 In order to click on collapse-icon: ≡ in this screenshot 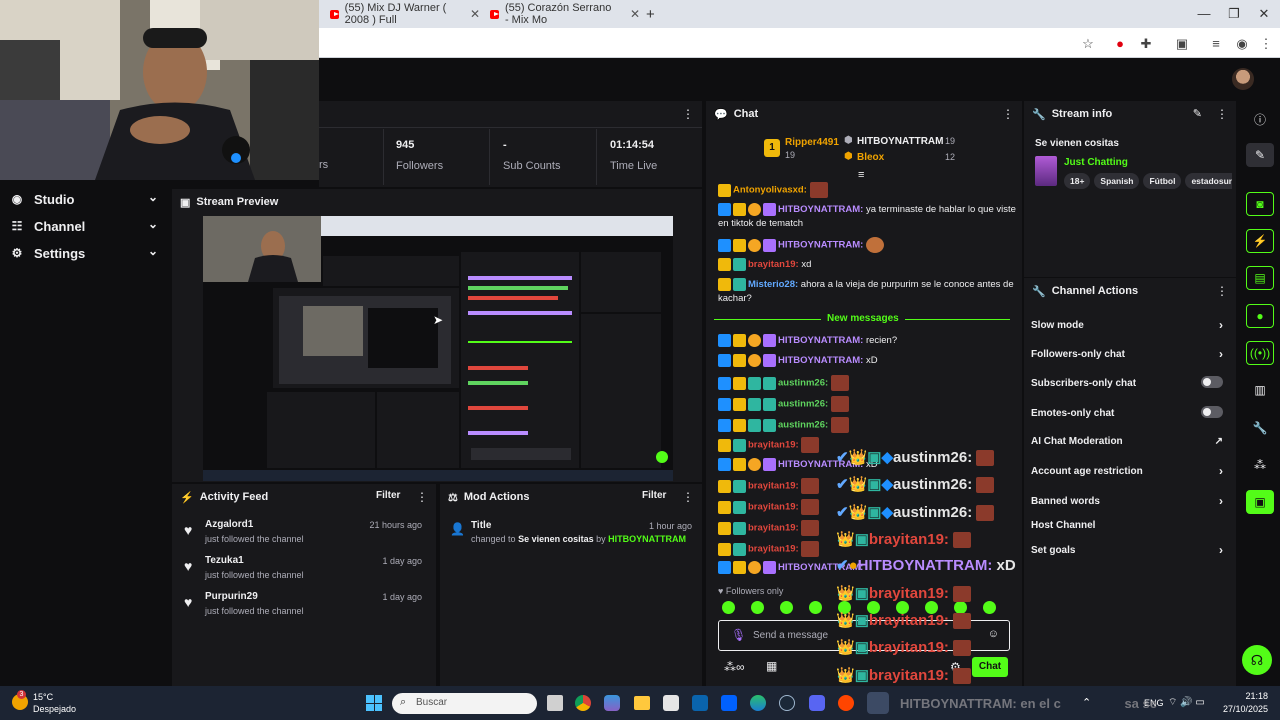, I will do `click(861, 175)`.